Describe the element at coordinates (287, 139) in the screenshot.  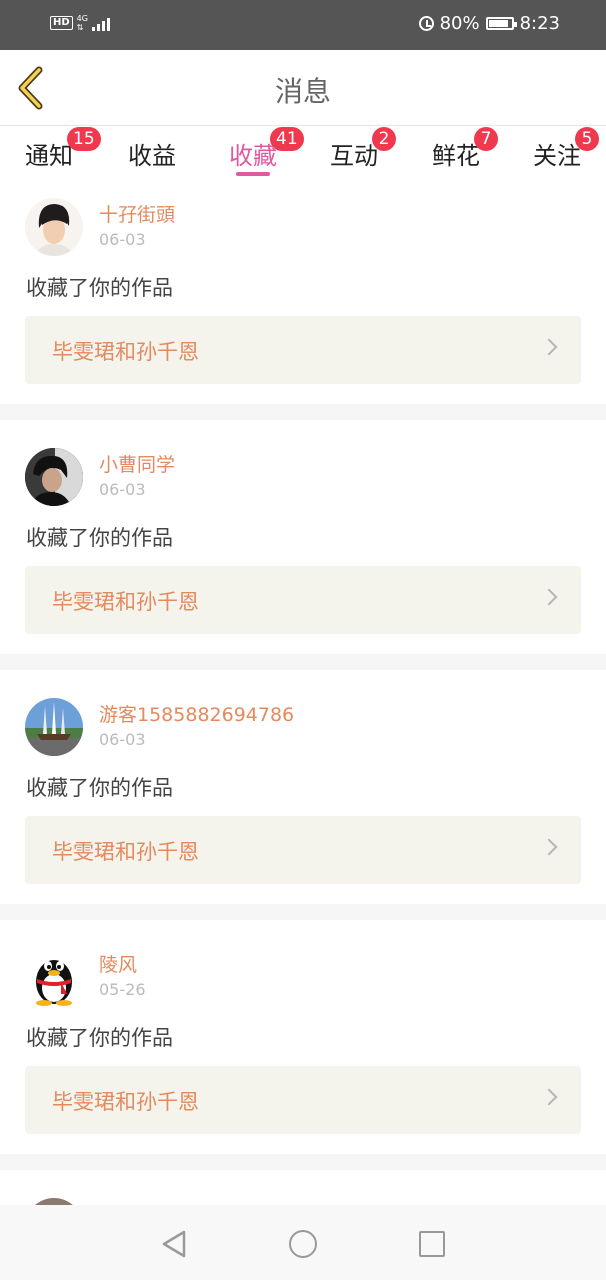
I see `badge-count: 41` at that location.